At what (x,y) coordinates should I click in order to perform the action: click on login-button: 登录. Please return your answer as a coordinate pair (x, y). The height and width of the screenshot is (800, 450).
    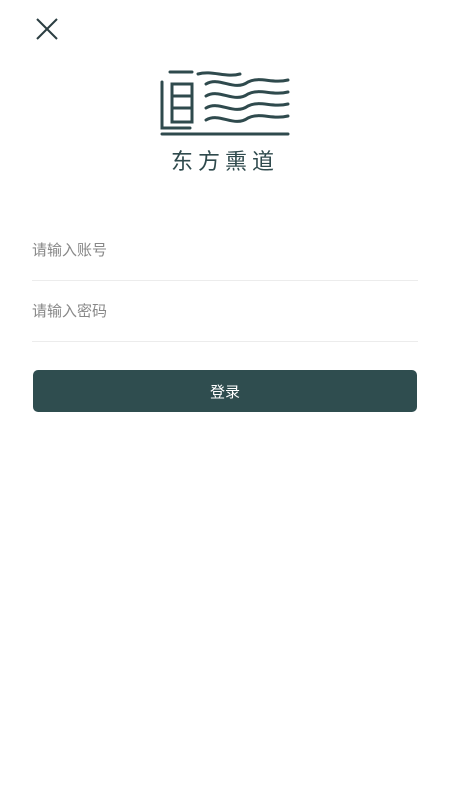
    Looking at the image, I should click on (225, 391).